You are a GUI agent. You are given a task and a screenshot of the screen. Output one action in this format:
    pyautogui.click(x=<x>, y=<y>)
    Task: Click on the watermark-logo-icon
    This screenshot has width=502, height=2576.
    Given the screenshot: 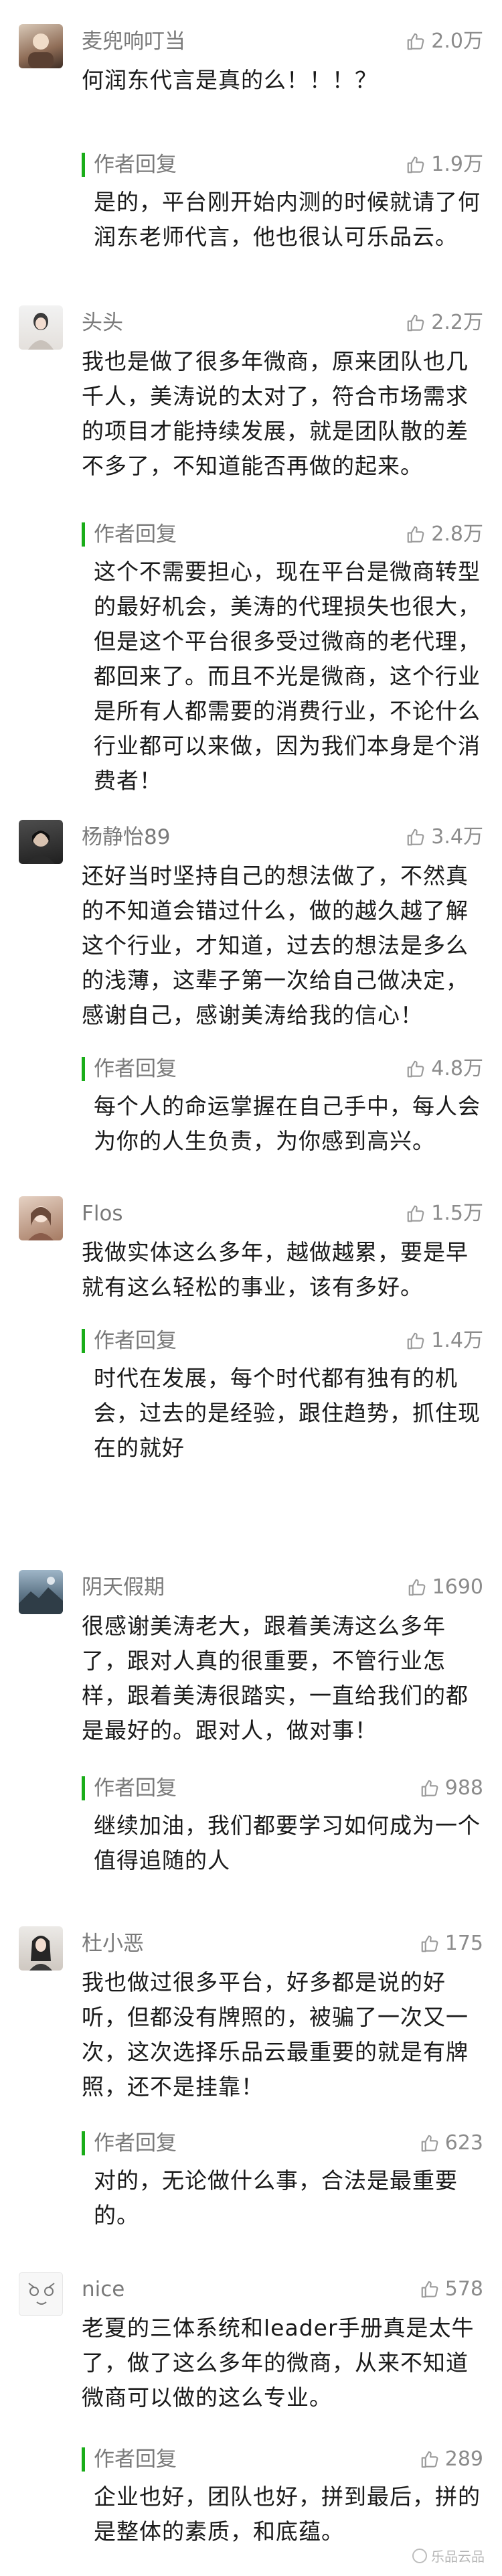 What is the action you would take?
    pyautogui.click(x=419, y=2555)
    